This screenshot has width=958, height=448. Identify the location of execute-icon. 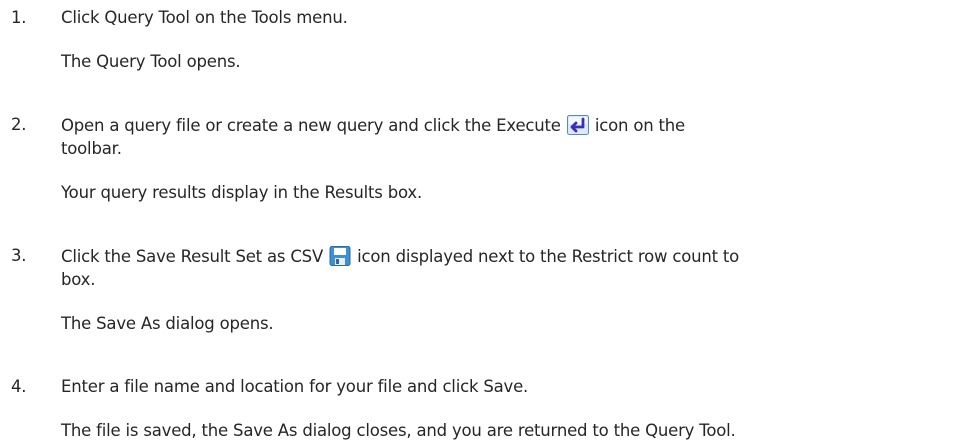
(577, 125).